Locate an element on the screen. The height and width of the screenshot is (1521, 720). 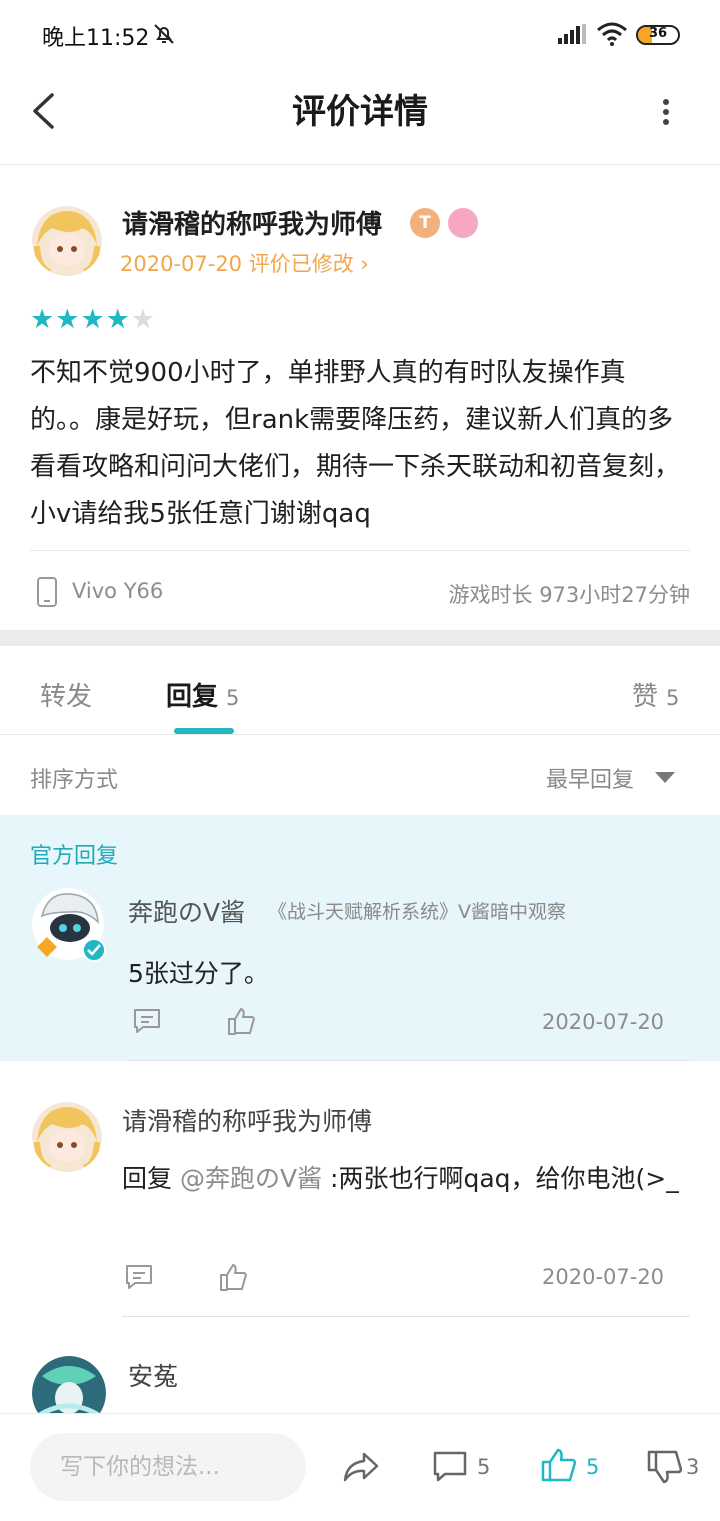
mute-bell-icon is located at coordinates (164, 34).